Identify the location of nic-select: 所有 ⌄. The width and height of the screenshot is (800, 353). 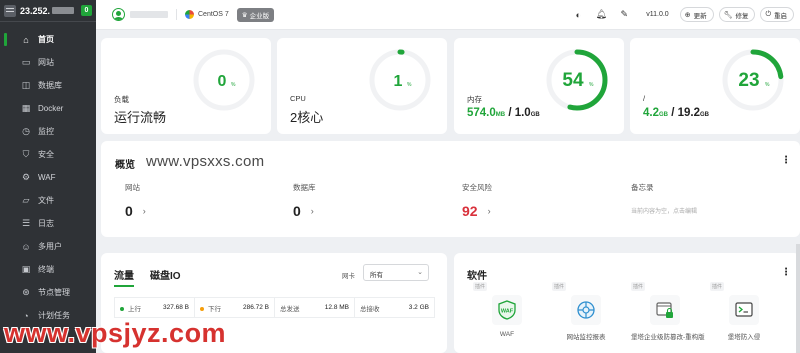
(396, 272).